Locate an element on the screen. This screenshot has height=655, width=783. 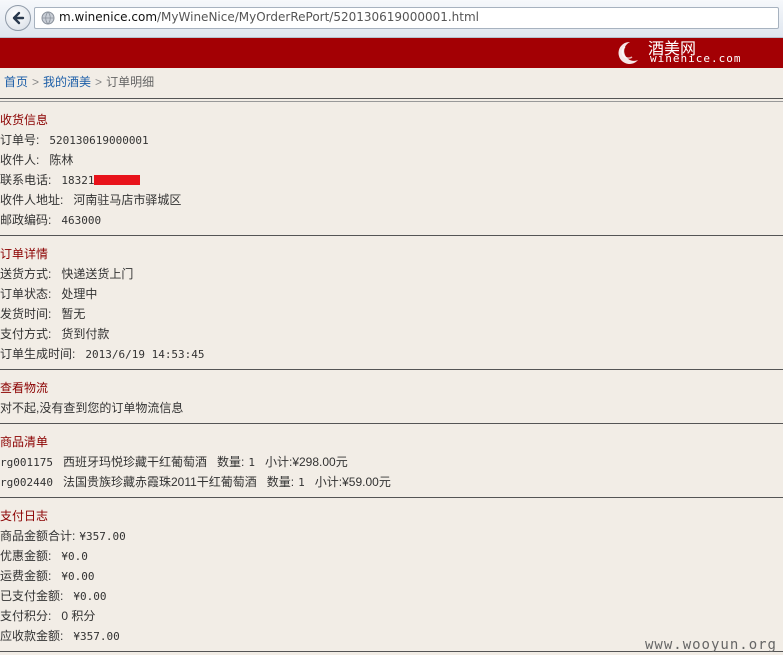
back-button is located at coordinates (18, 18).